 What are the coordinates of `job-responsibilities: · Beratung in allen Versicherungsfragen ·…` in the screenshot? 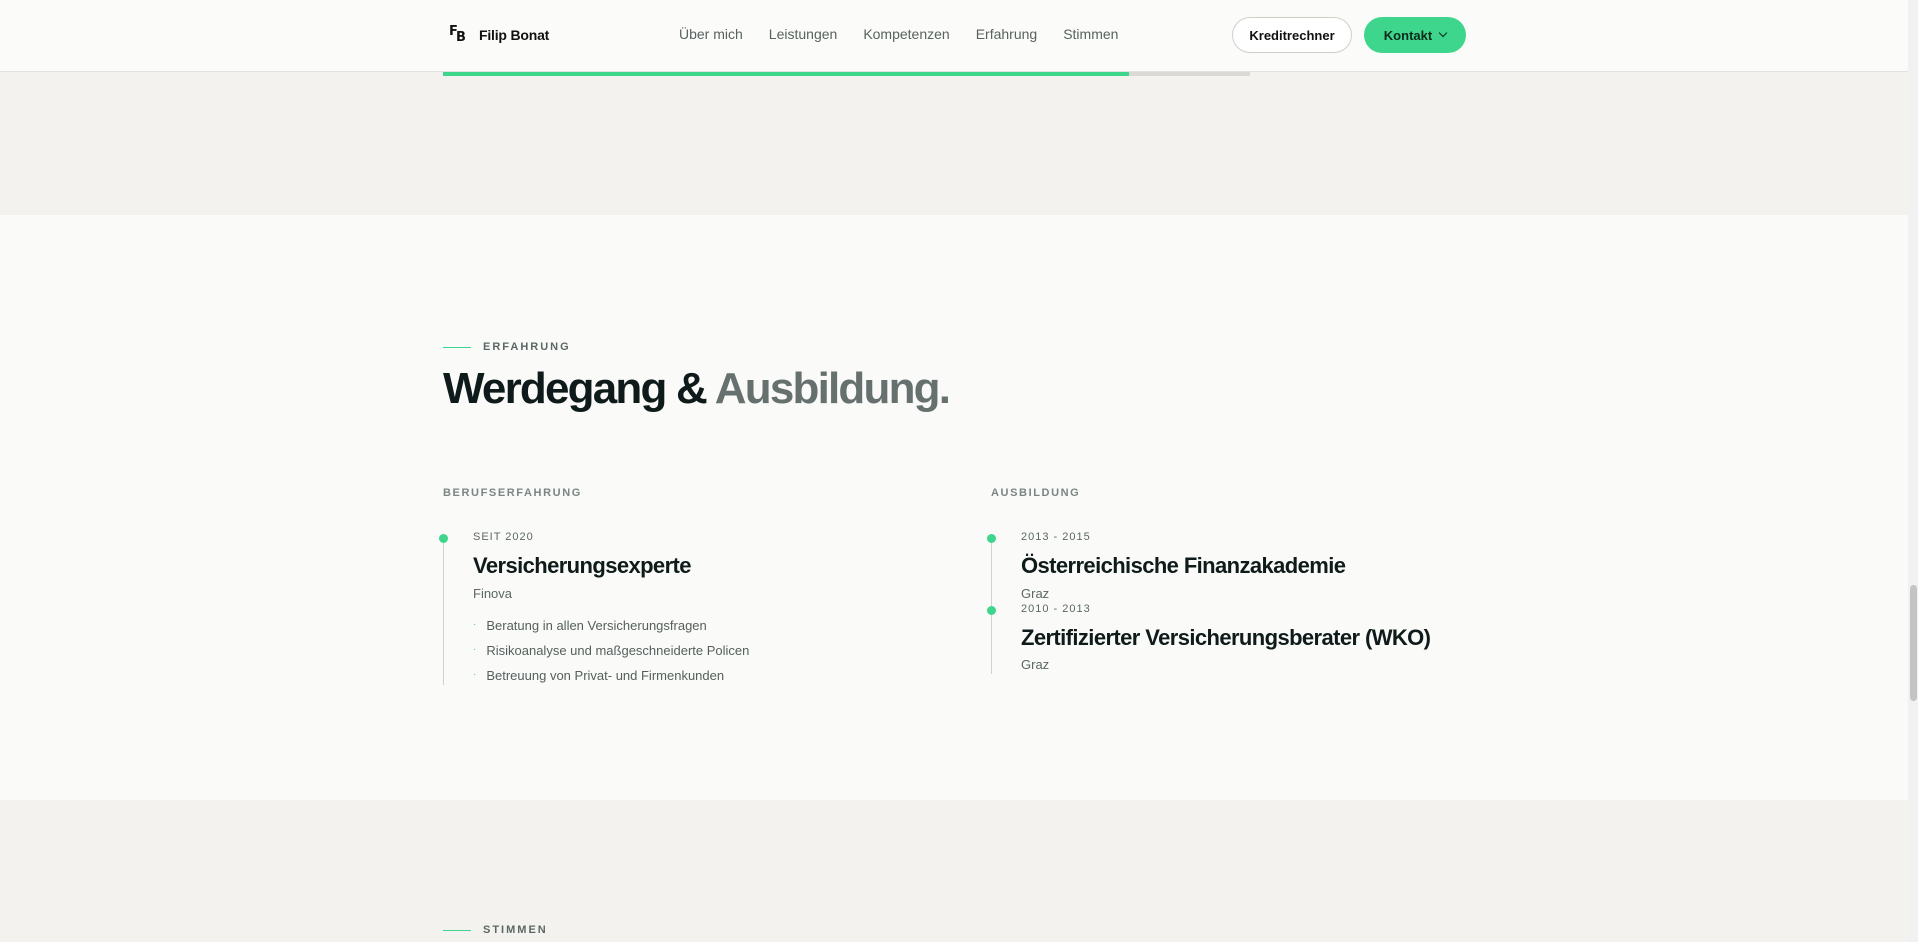 It's located at (611, 655).